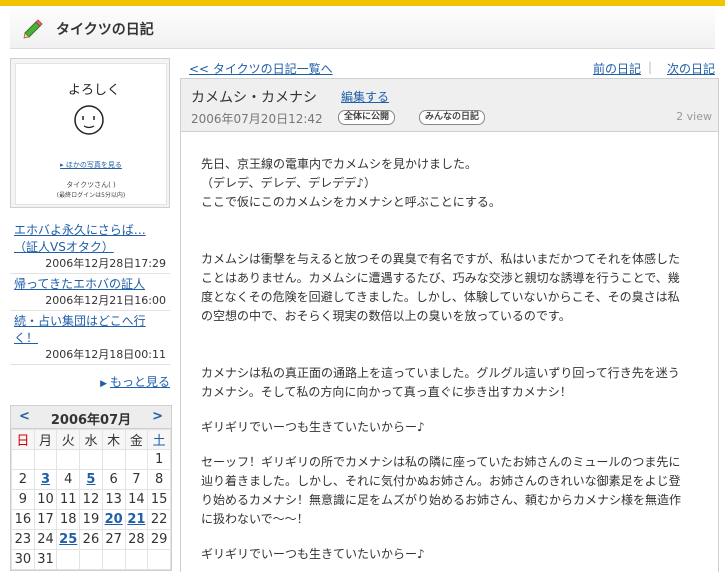 The height and width of the screenshot is (572, 725). I want to click on top-accent-bar, so click(362, 3).